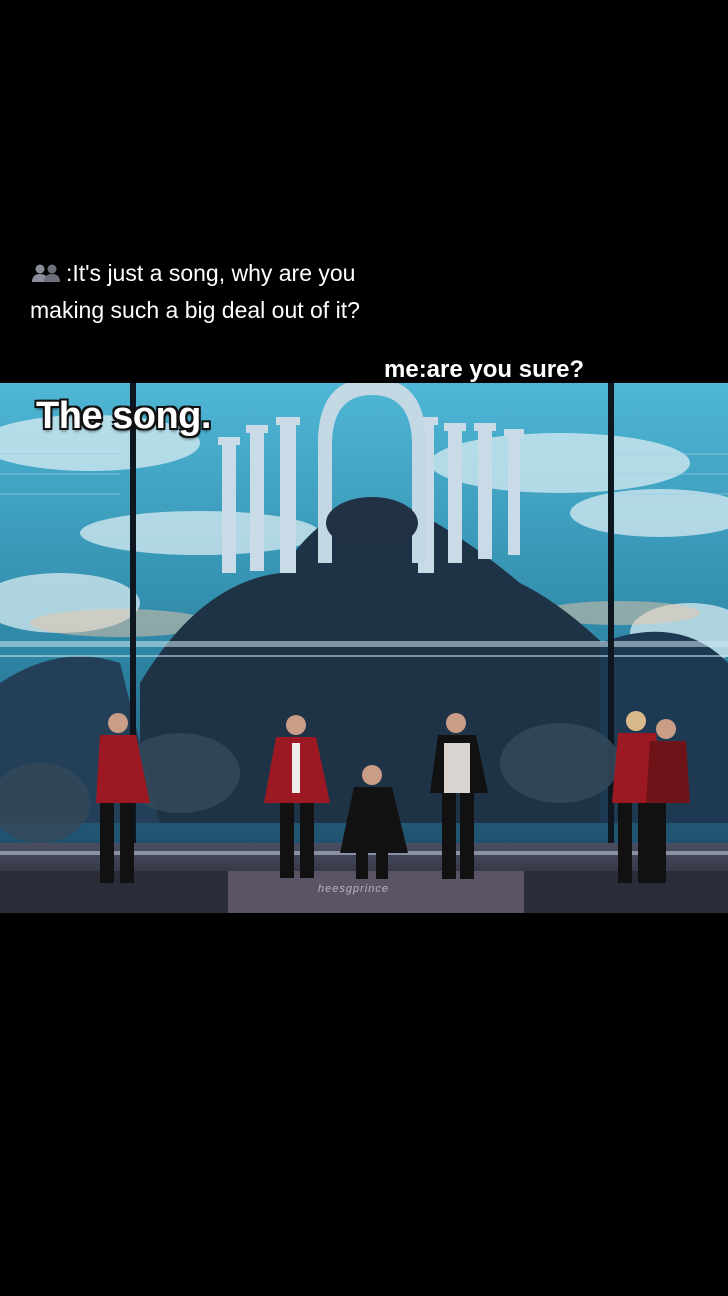  Describe the element at coordinates (484, 369) in the screenshot. I see `caption-reply: me:are you sure?` at that location.